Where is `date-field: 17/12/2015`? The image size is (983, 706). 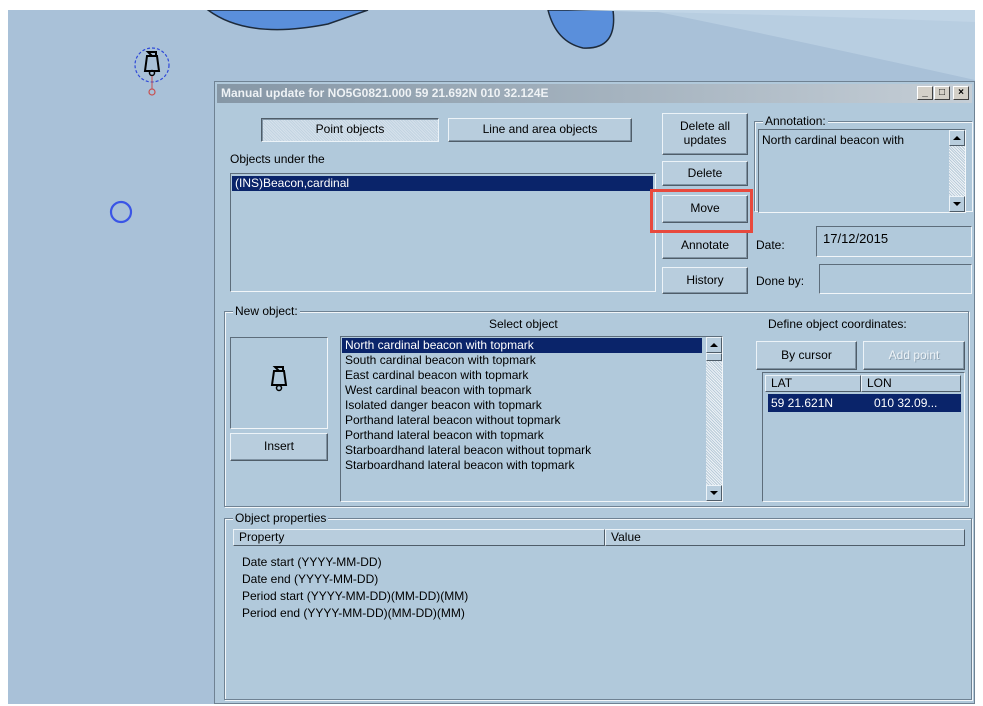 date-field: 17/12/2015 is located at coordinates (894, 241).